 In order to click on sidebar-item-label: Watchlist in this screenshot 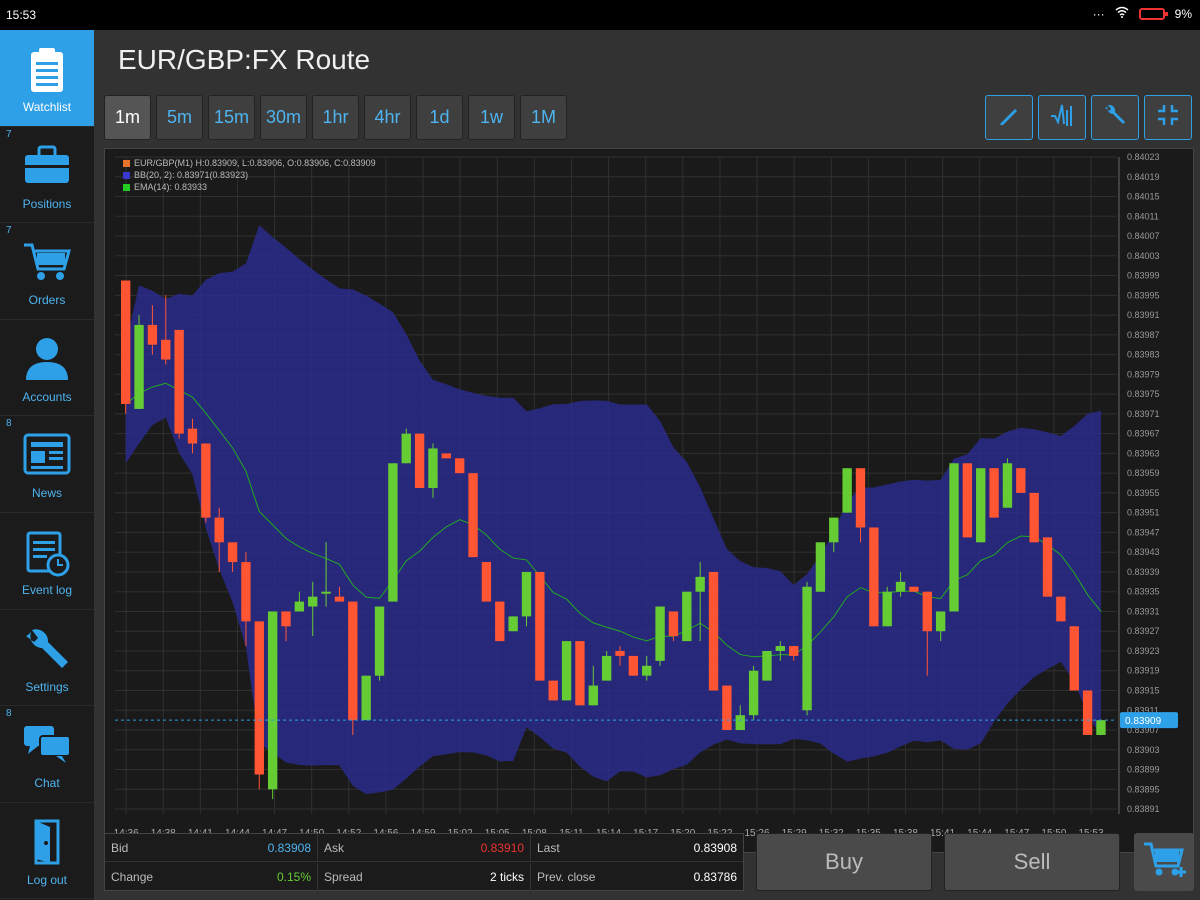, I will do `click(47, 107)`.